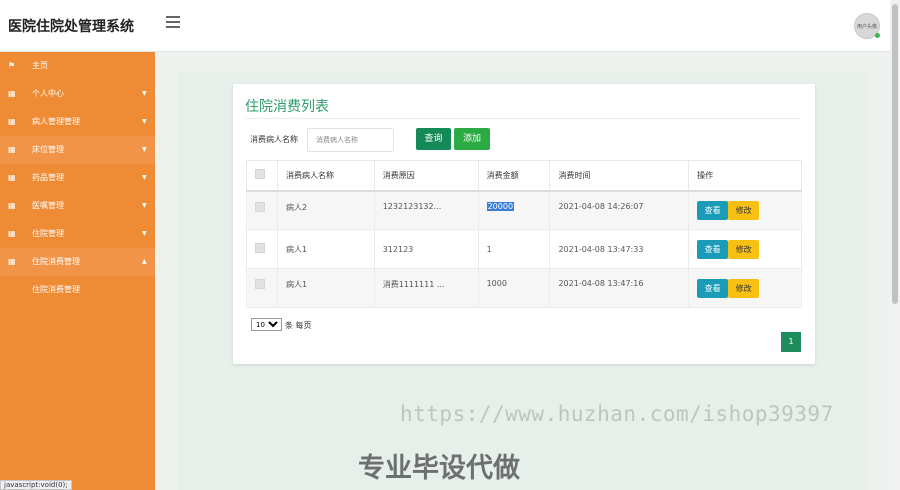 The width and height of the screenshot is (900, 490). What do you see at coordinates (71, 27) in the screenshot?
I see `app-title: 医院住院处管理系统` at bounding box center [71, 27].